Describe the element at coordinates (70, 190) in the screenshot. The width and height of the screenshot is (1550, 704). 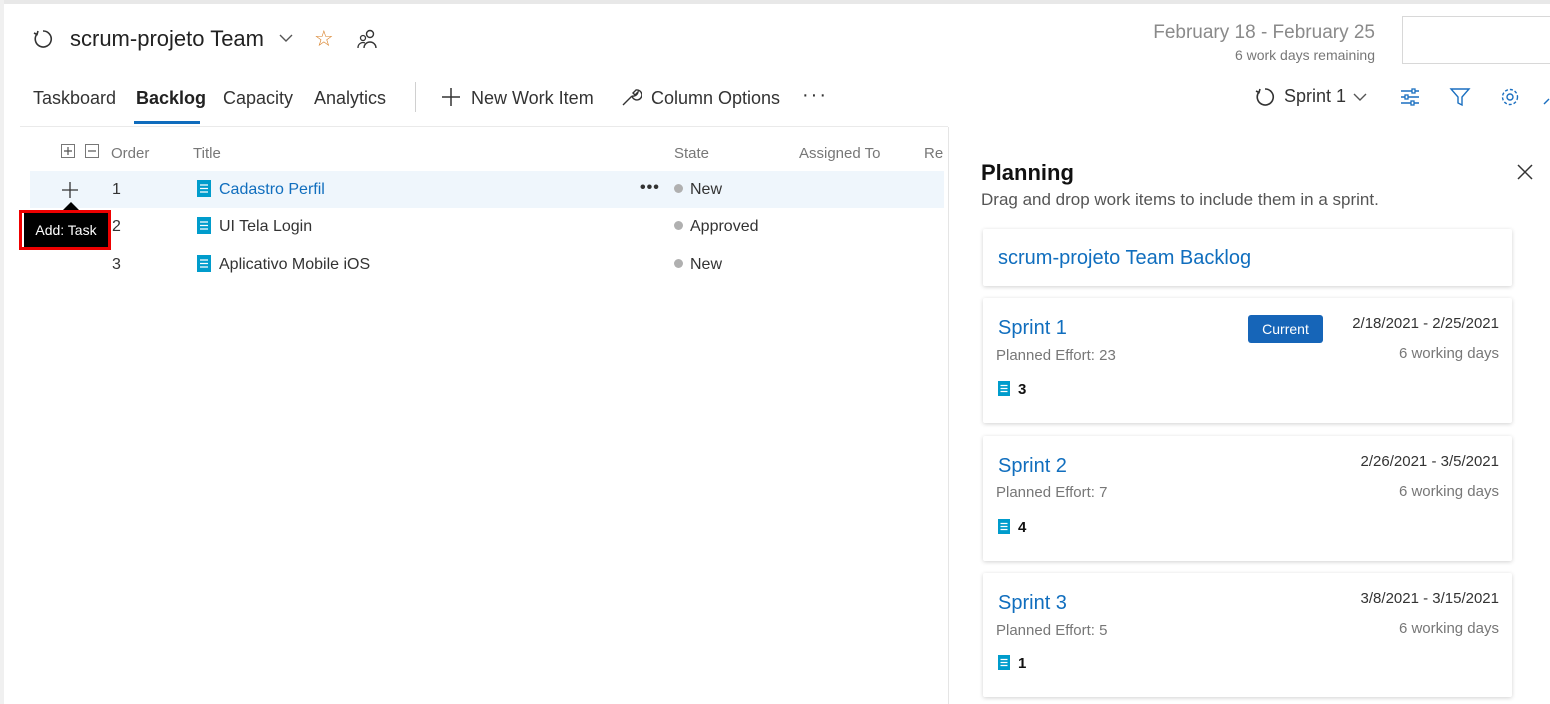
I see `add-task-icon` at that location.